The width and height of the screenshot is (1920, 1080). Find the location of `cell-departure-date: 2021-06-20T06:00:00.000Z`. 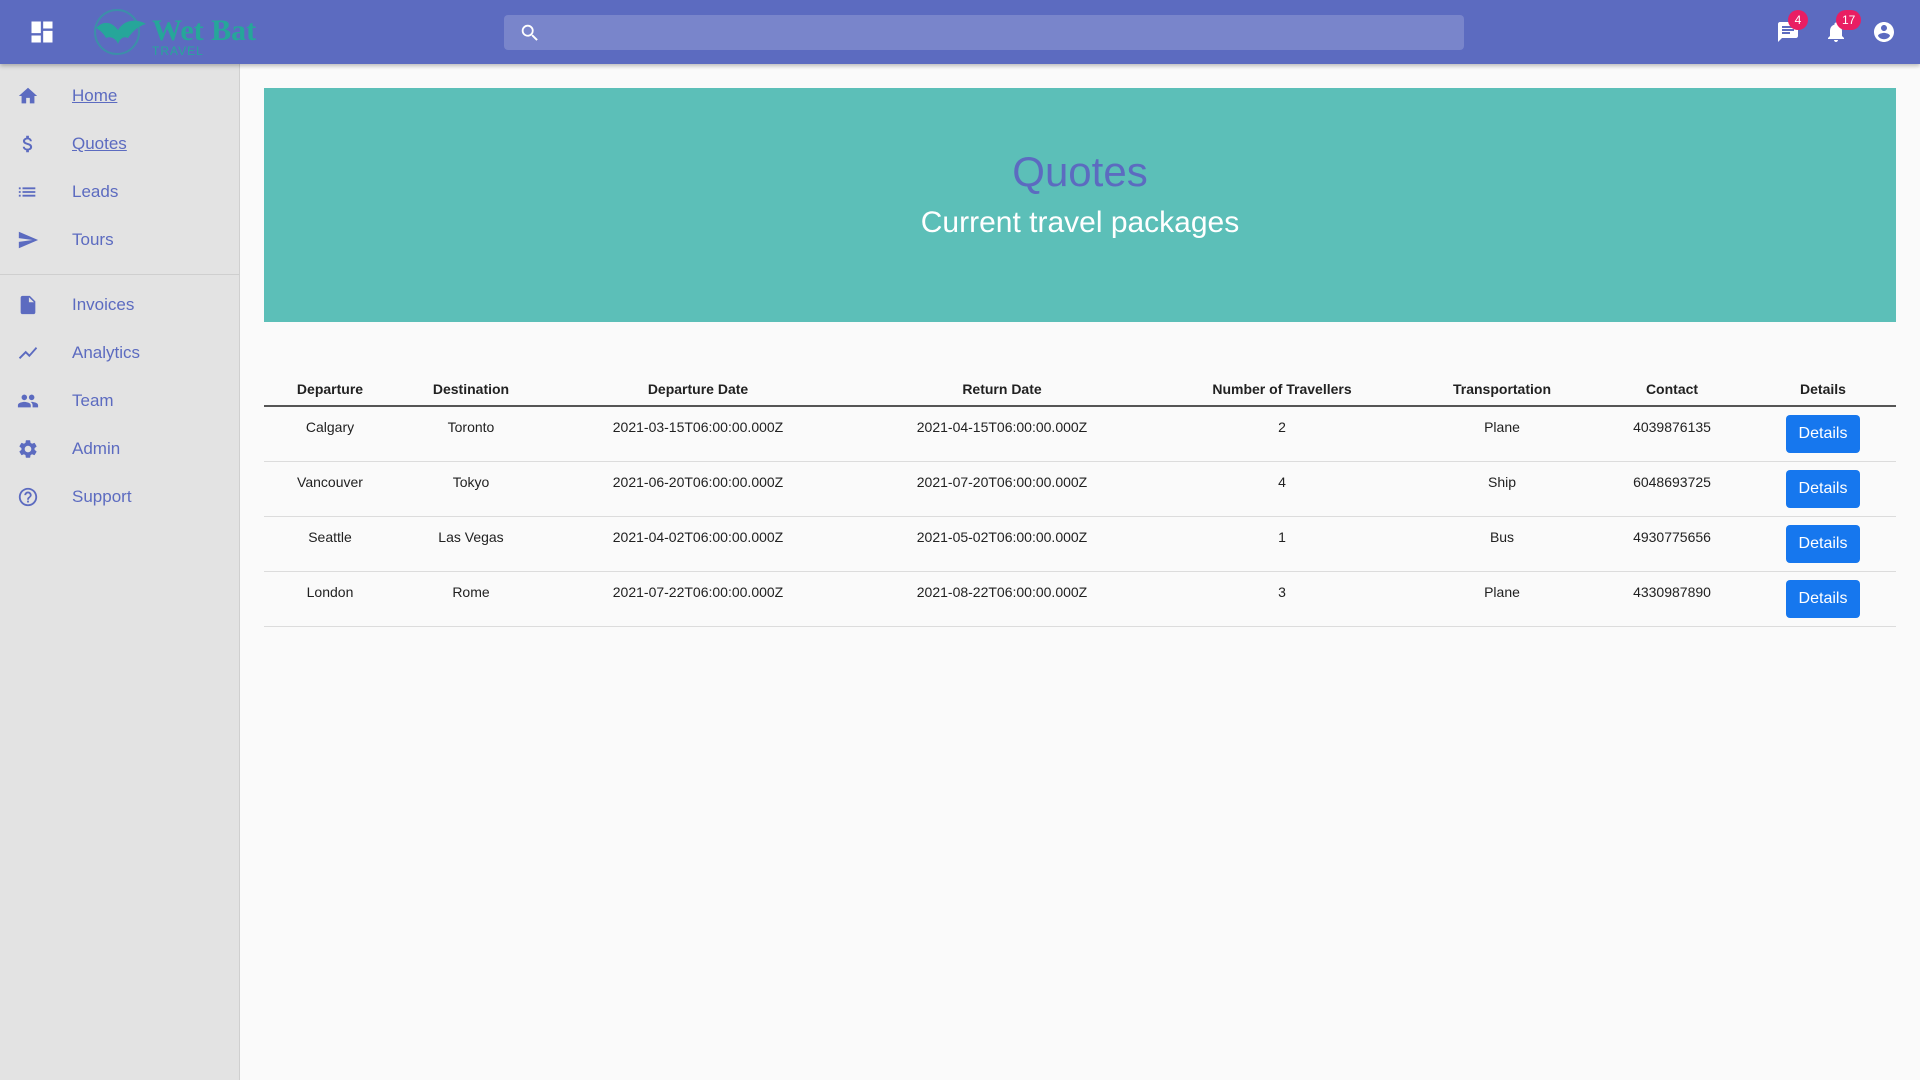

cell-departure-date: 2021-06-20T06:00:00.000Z is located at coordinates (698, 489).